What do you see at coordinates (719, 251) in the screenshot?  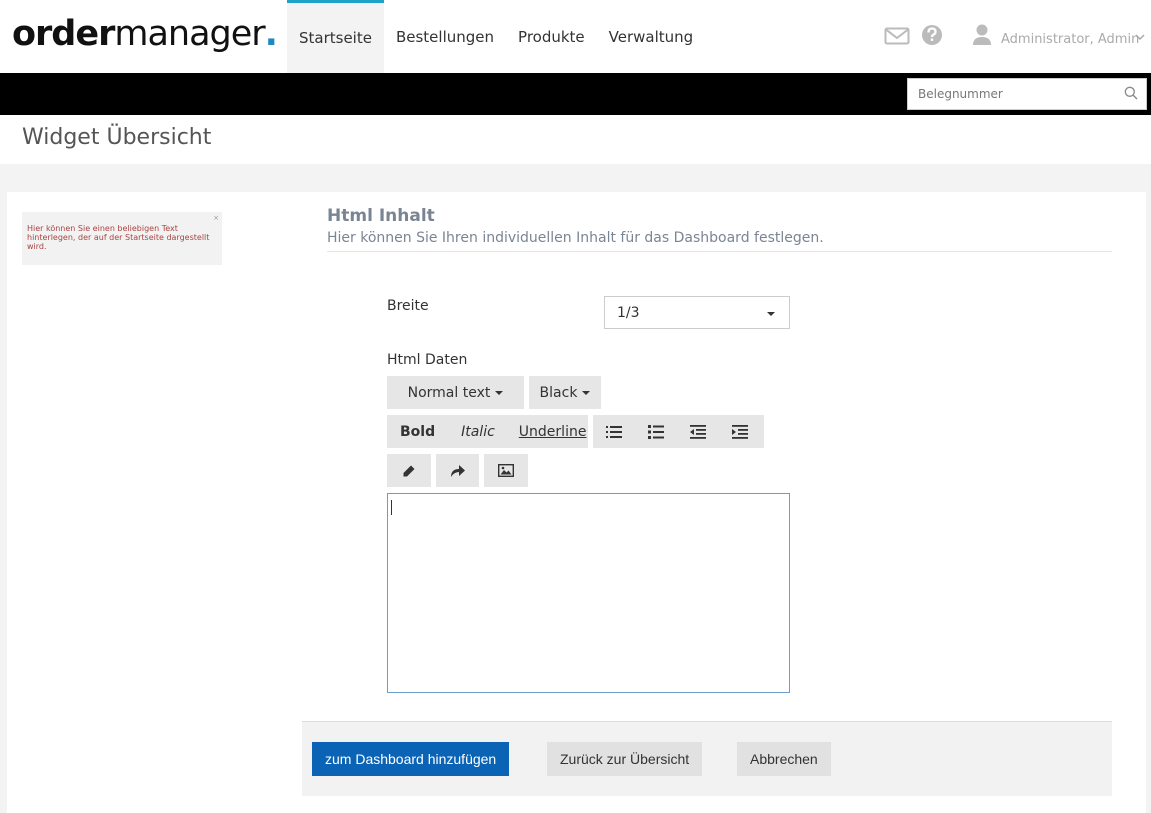 I see `section-divider` at bounding box center [719, 251].